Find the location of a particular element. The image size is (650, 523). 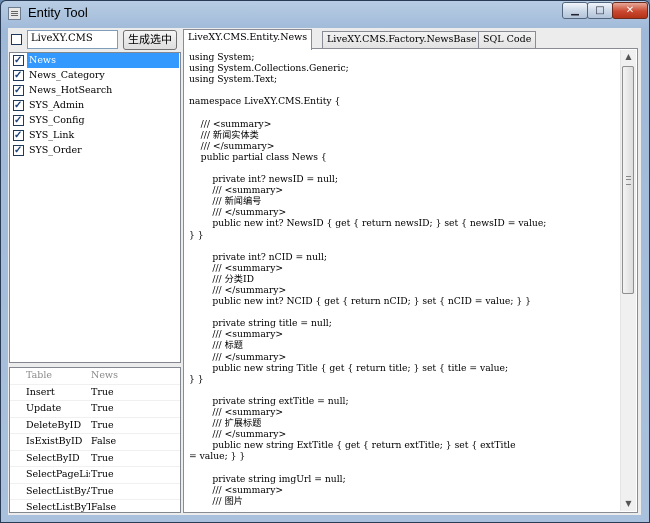

grid-method-name: Update is located at coordinates (44, 408).